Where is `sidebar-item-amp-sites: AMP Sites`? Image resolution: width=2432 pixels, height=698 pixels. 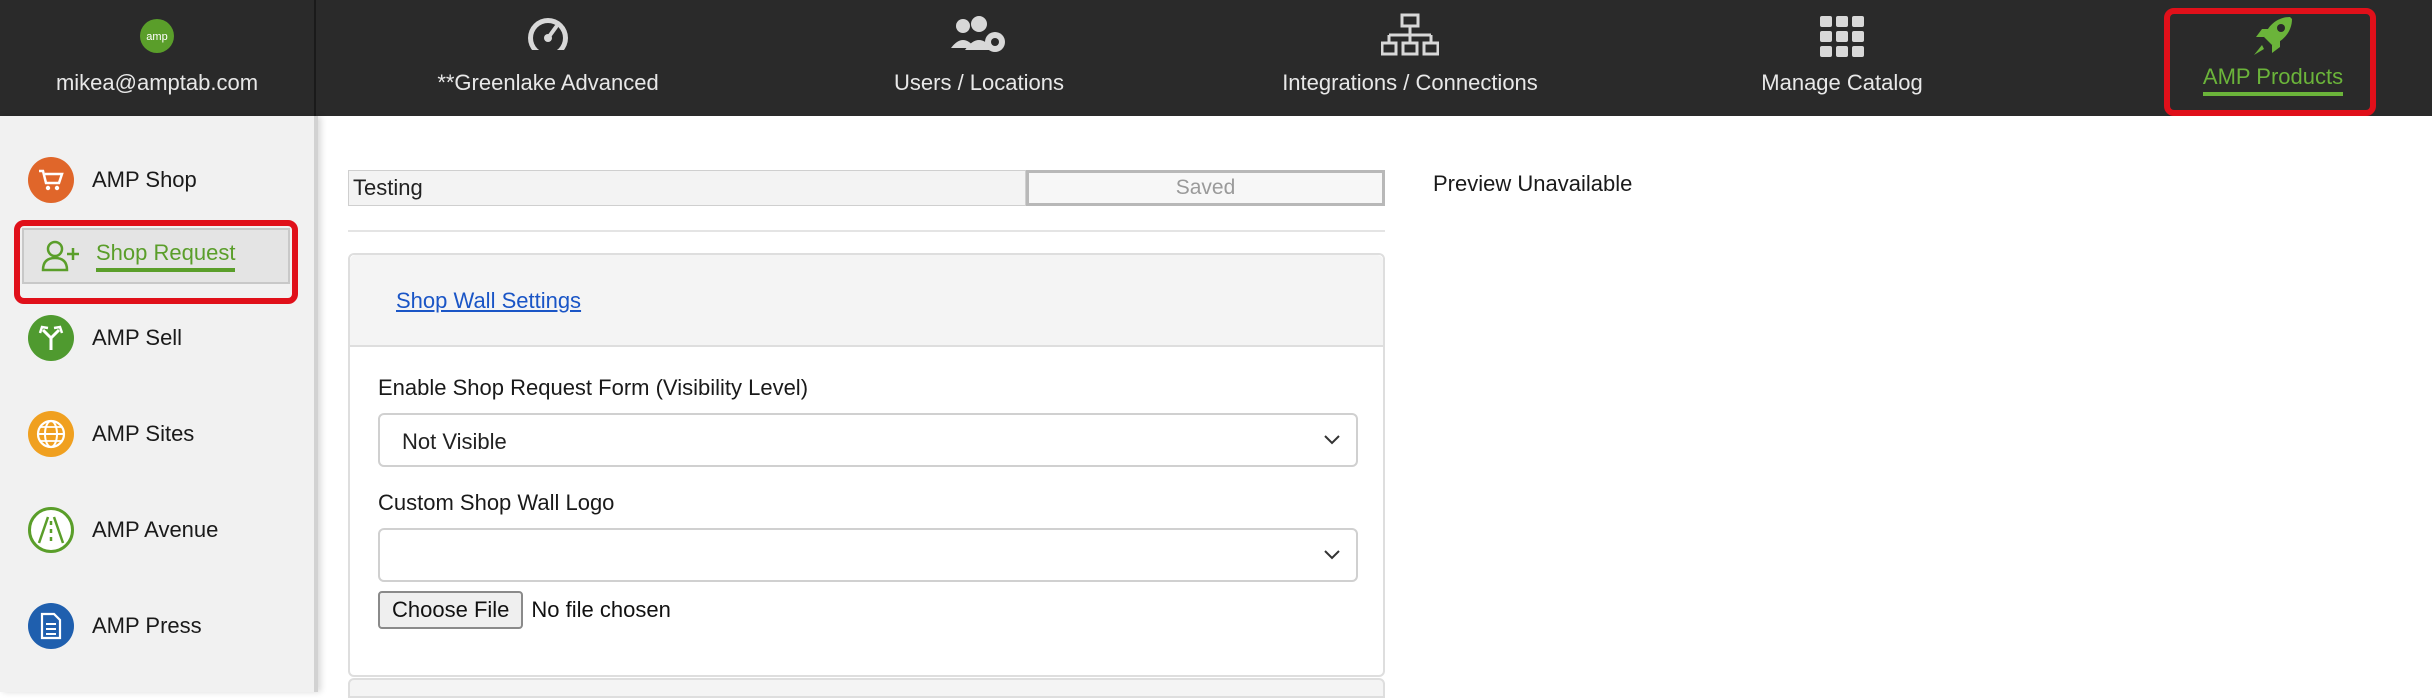 sidebar-item-amp-sites: AMP Sites is located at coordinates (157, 434).